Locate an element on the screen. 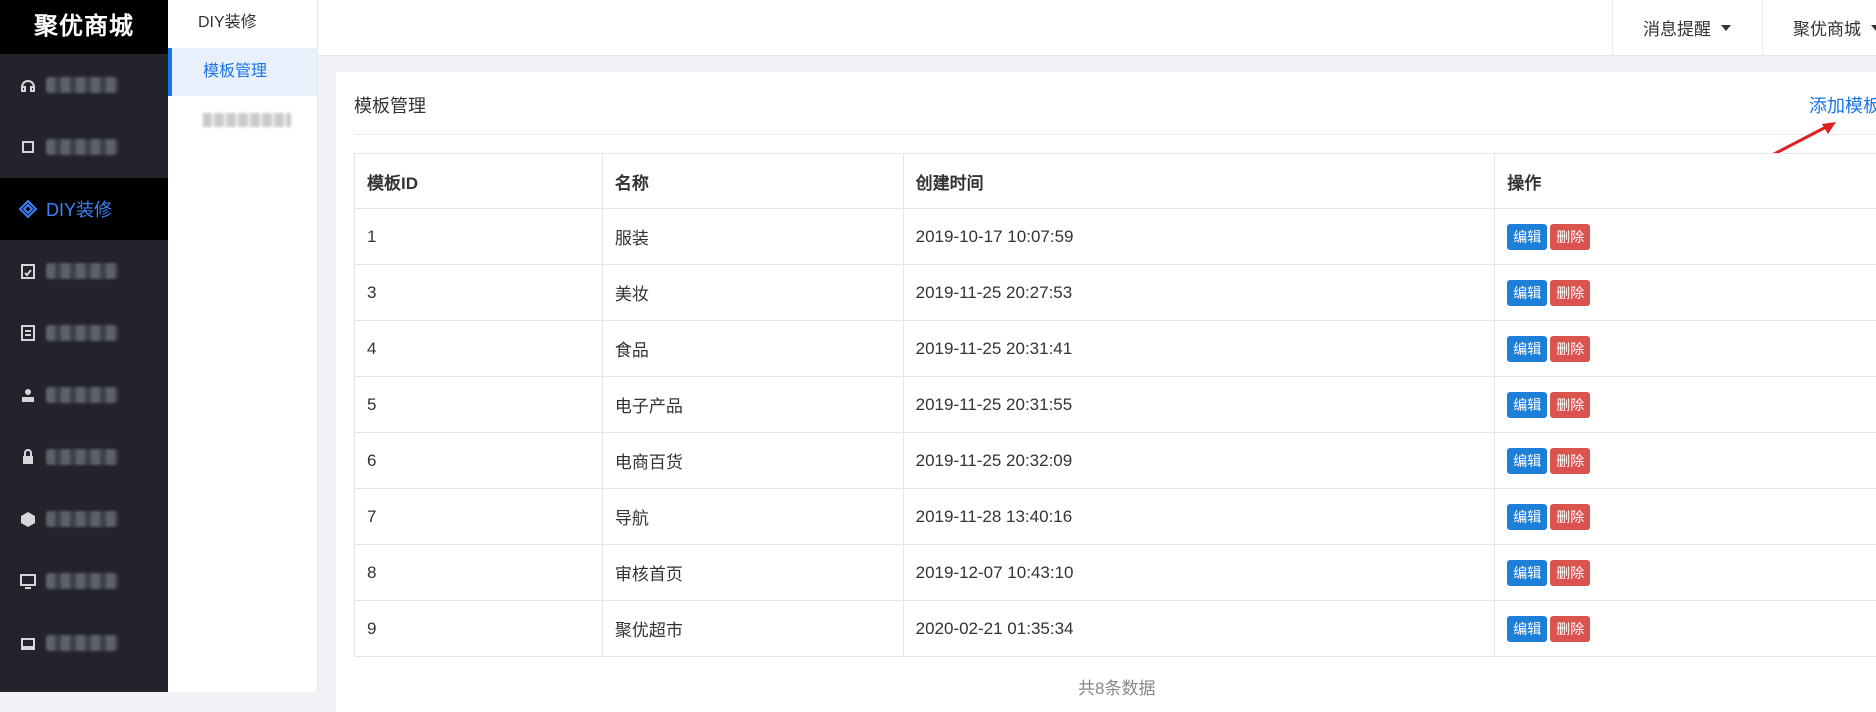  top-header: 消息提醒 聚优商城 is located at coordinates (1097, 28).